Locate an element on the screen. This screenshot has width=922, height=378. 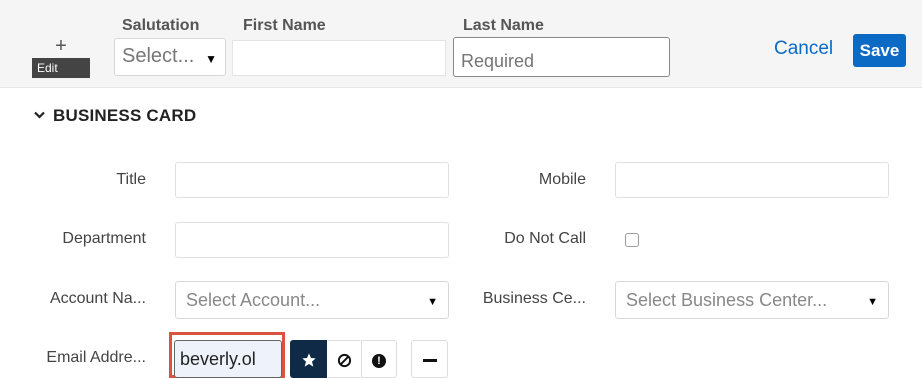
last-name-label: Last Name is located at coordinates (503, 25).